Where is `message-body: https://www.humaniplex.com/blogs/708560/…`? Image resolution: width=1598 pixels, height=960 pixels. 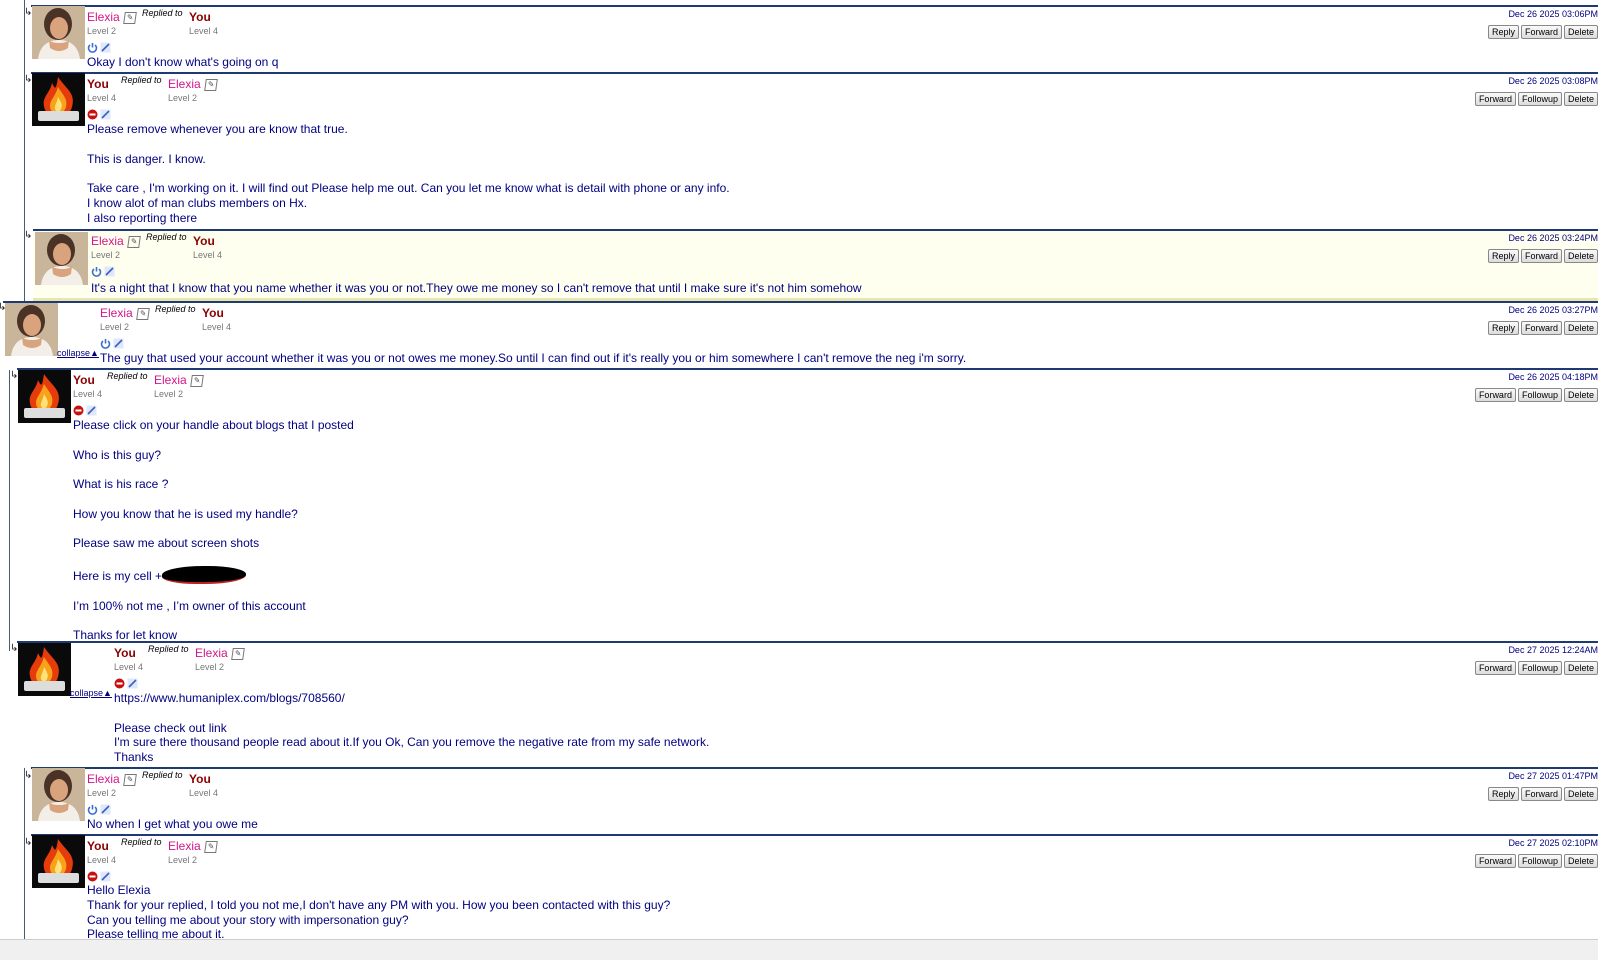
message-body: https://www.humaniplex.com/blogs/708560/… is located at coordinates (411, 728).